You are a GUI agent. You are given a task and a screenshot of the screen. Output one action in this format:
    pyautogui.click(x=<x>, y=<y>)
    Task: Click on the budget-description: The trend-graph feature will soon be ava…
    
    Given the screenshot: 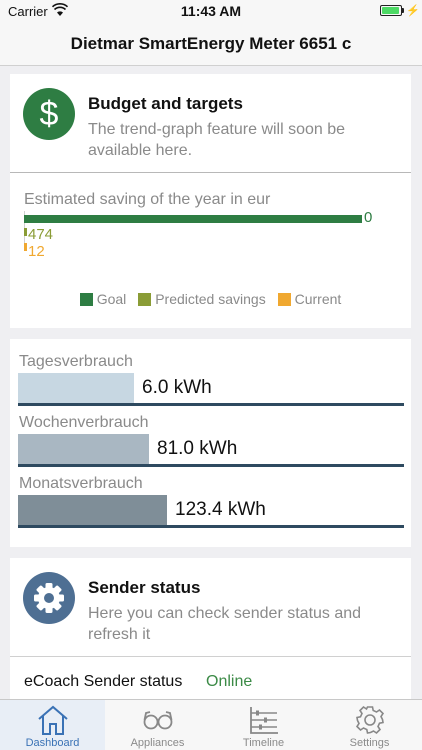 What is the action you would take?
    pyautogui.click(x=217, y=140)
    